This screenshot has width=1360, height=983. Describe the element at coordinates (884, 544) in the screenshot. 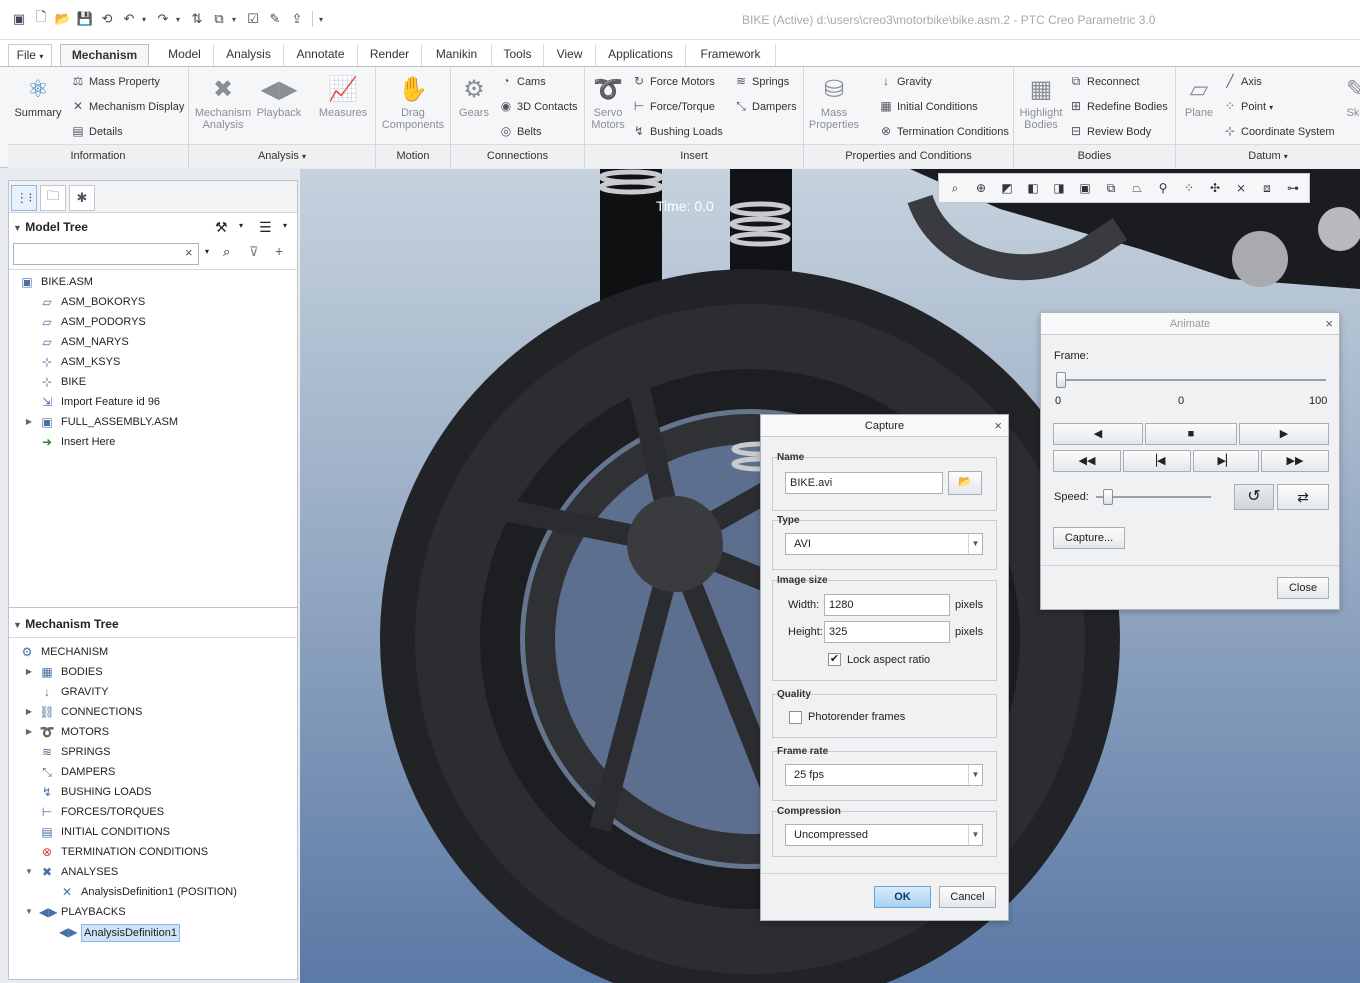

I see `type-select: AVI ▼` at that location.